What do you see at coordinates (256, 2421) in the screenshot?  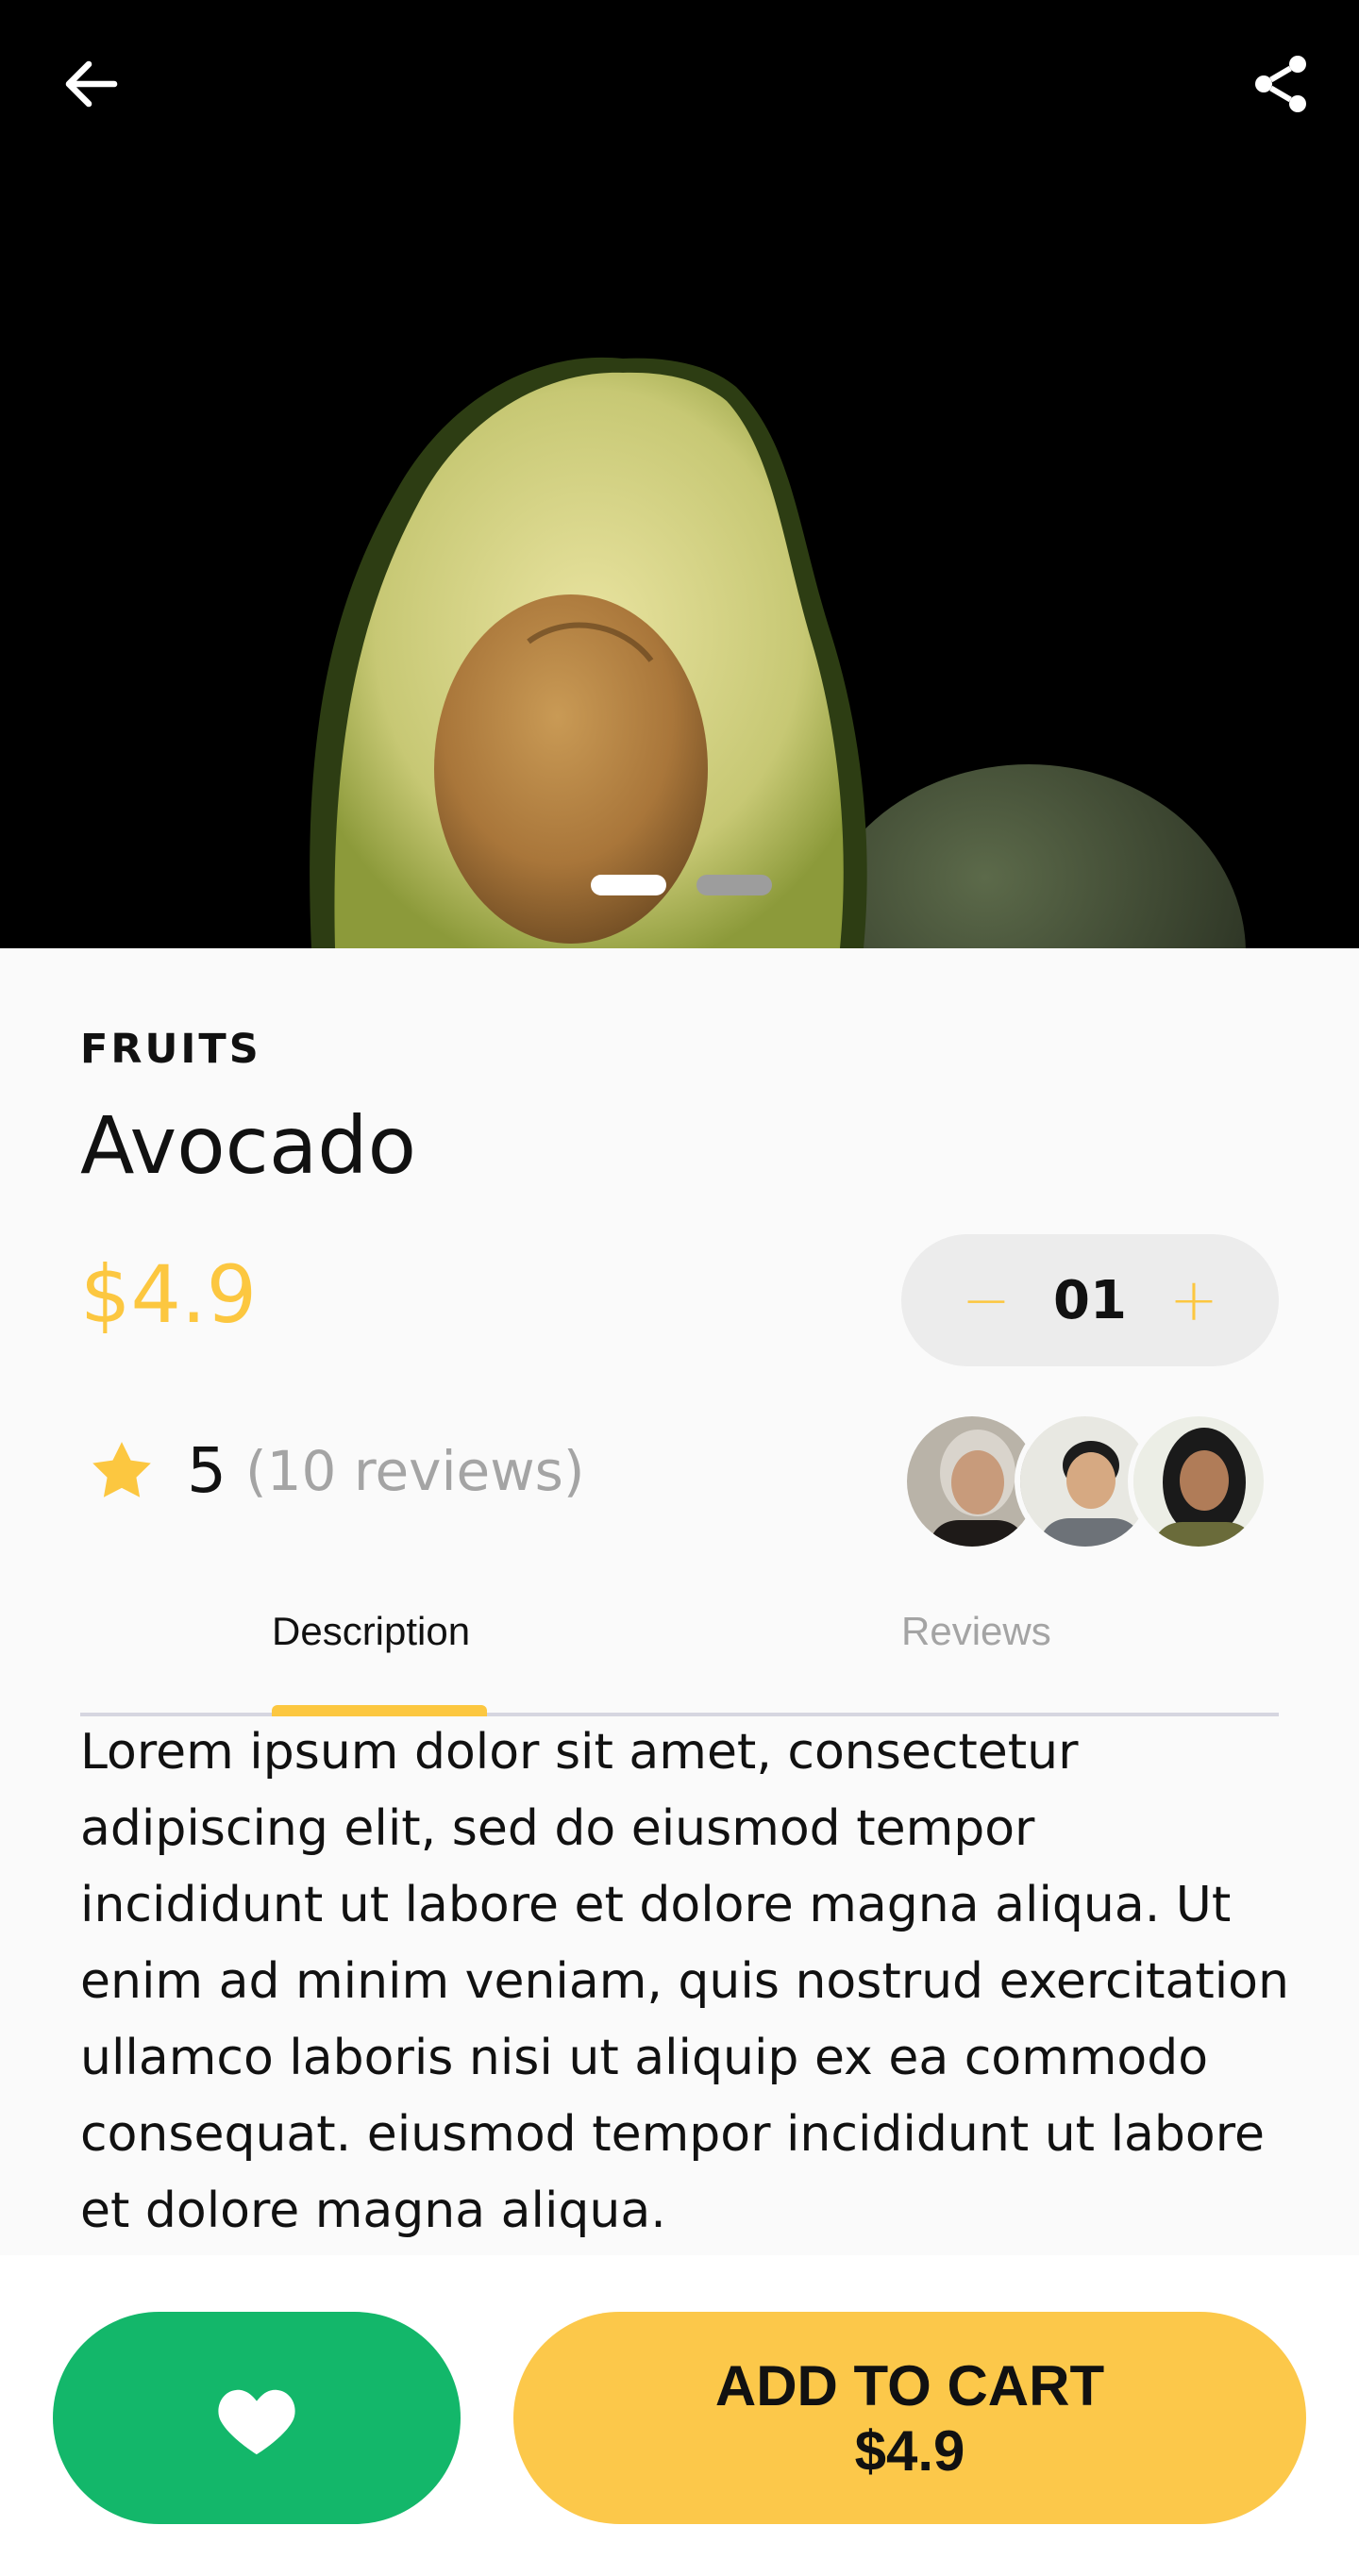 I see `heart-icon` at bounding box center [256, 2421].